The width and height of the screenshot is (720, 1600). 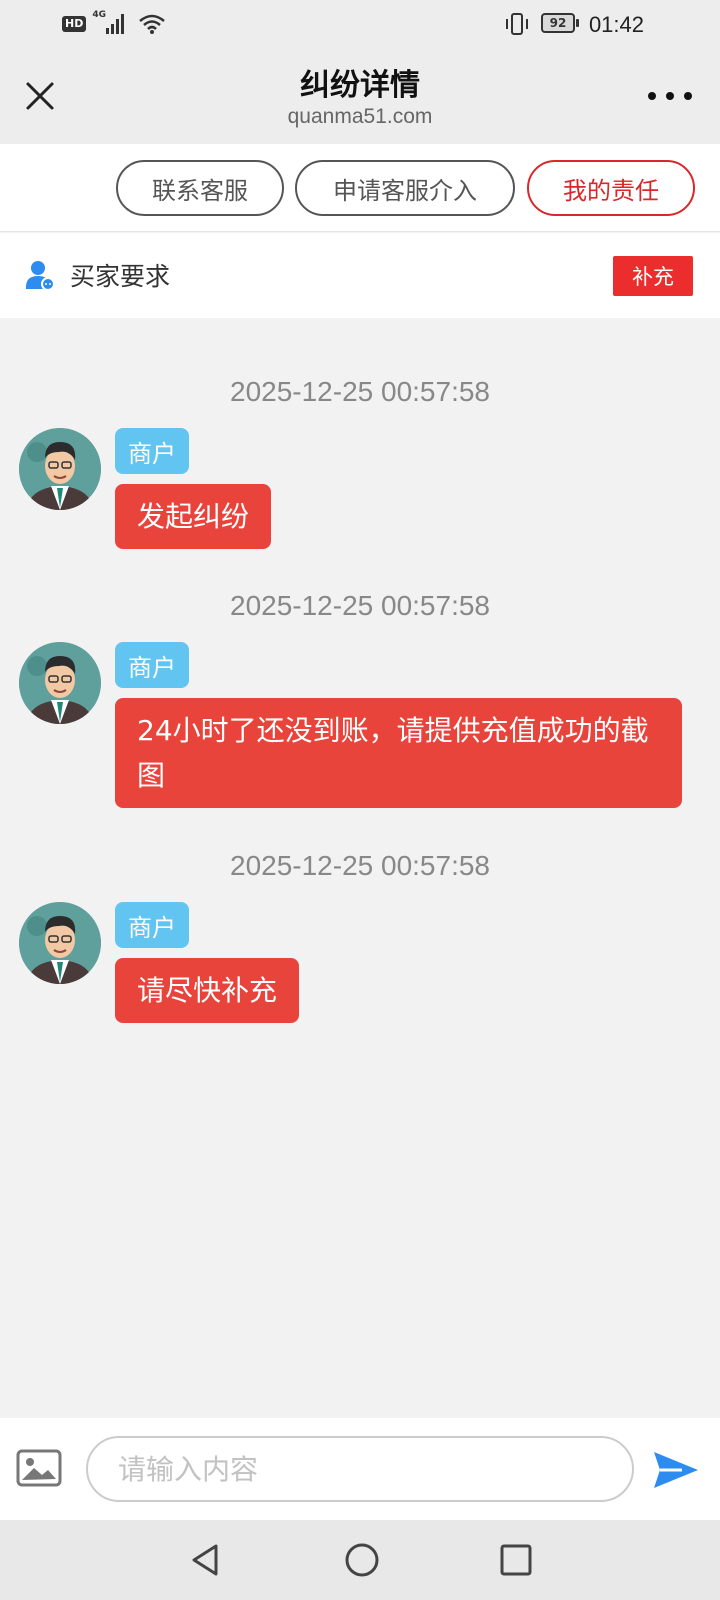 I want to click on battery-icon: 92, so click(x=560, y=23).